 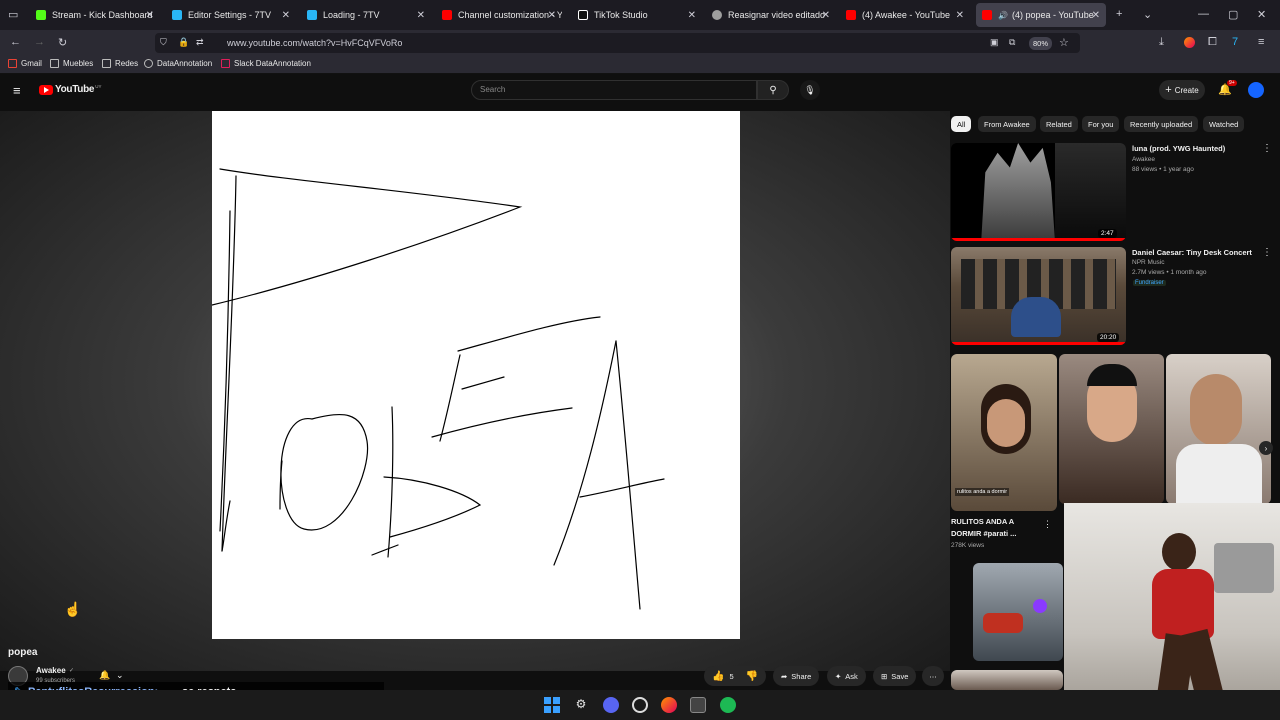 I want to click on chip-from-awakee: From Awakee, so click(x=1007, y=124).